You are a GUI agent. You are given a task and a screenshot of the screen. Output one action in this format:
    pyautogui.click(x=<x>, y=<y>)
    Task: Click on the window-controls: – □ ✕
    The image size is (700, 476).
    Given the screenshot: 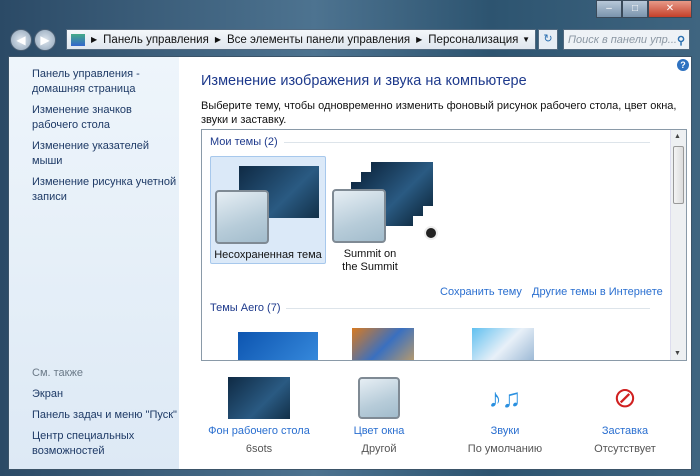 What is the action you would take?
    pyautogui.click(x=644, y=9)
    